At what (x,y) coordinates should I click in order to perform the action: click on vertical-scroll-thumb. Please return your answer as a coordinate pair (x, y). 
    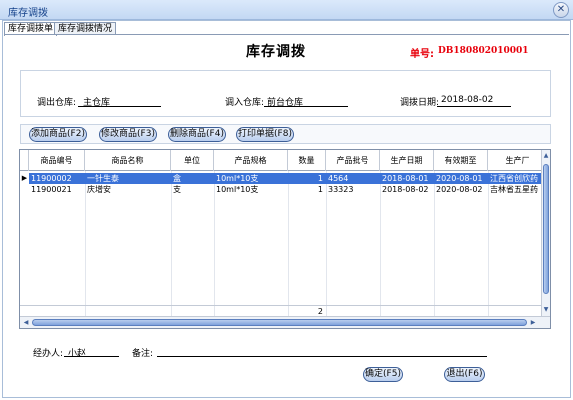
    Looking at the image, I should click on (546, 229).